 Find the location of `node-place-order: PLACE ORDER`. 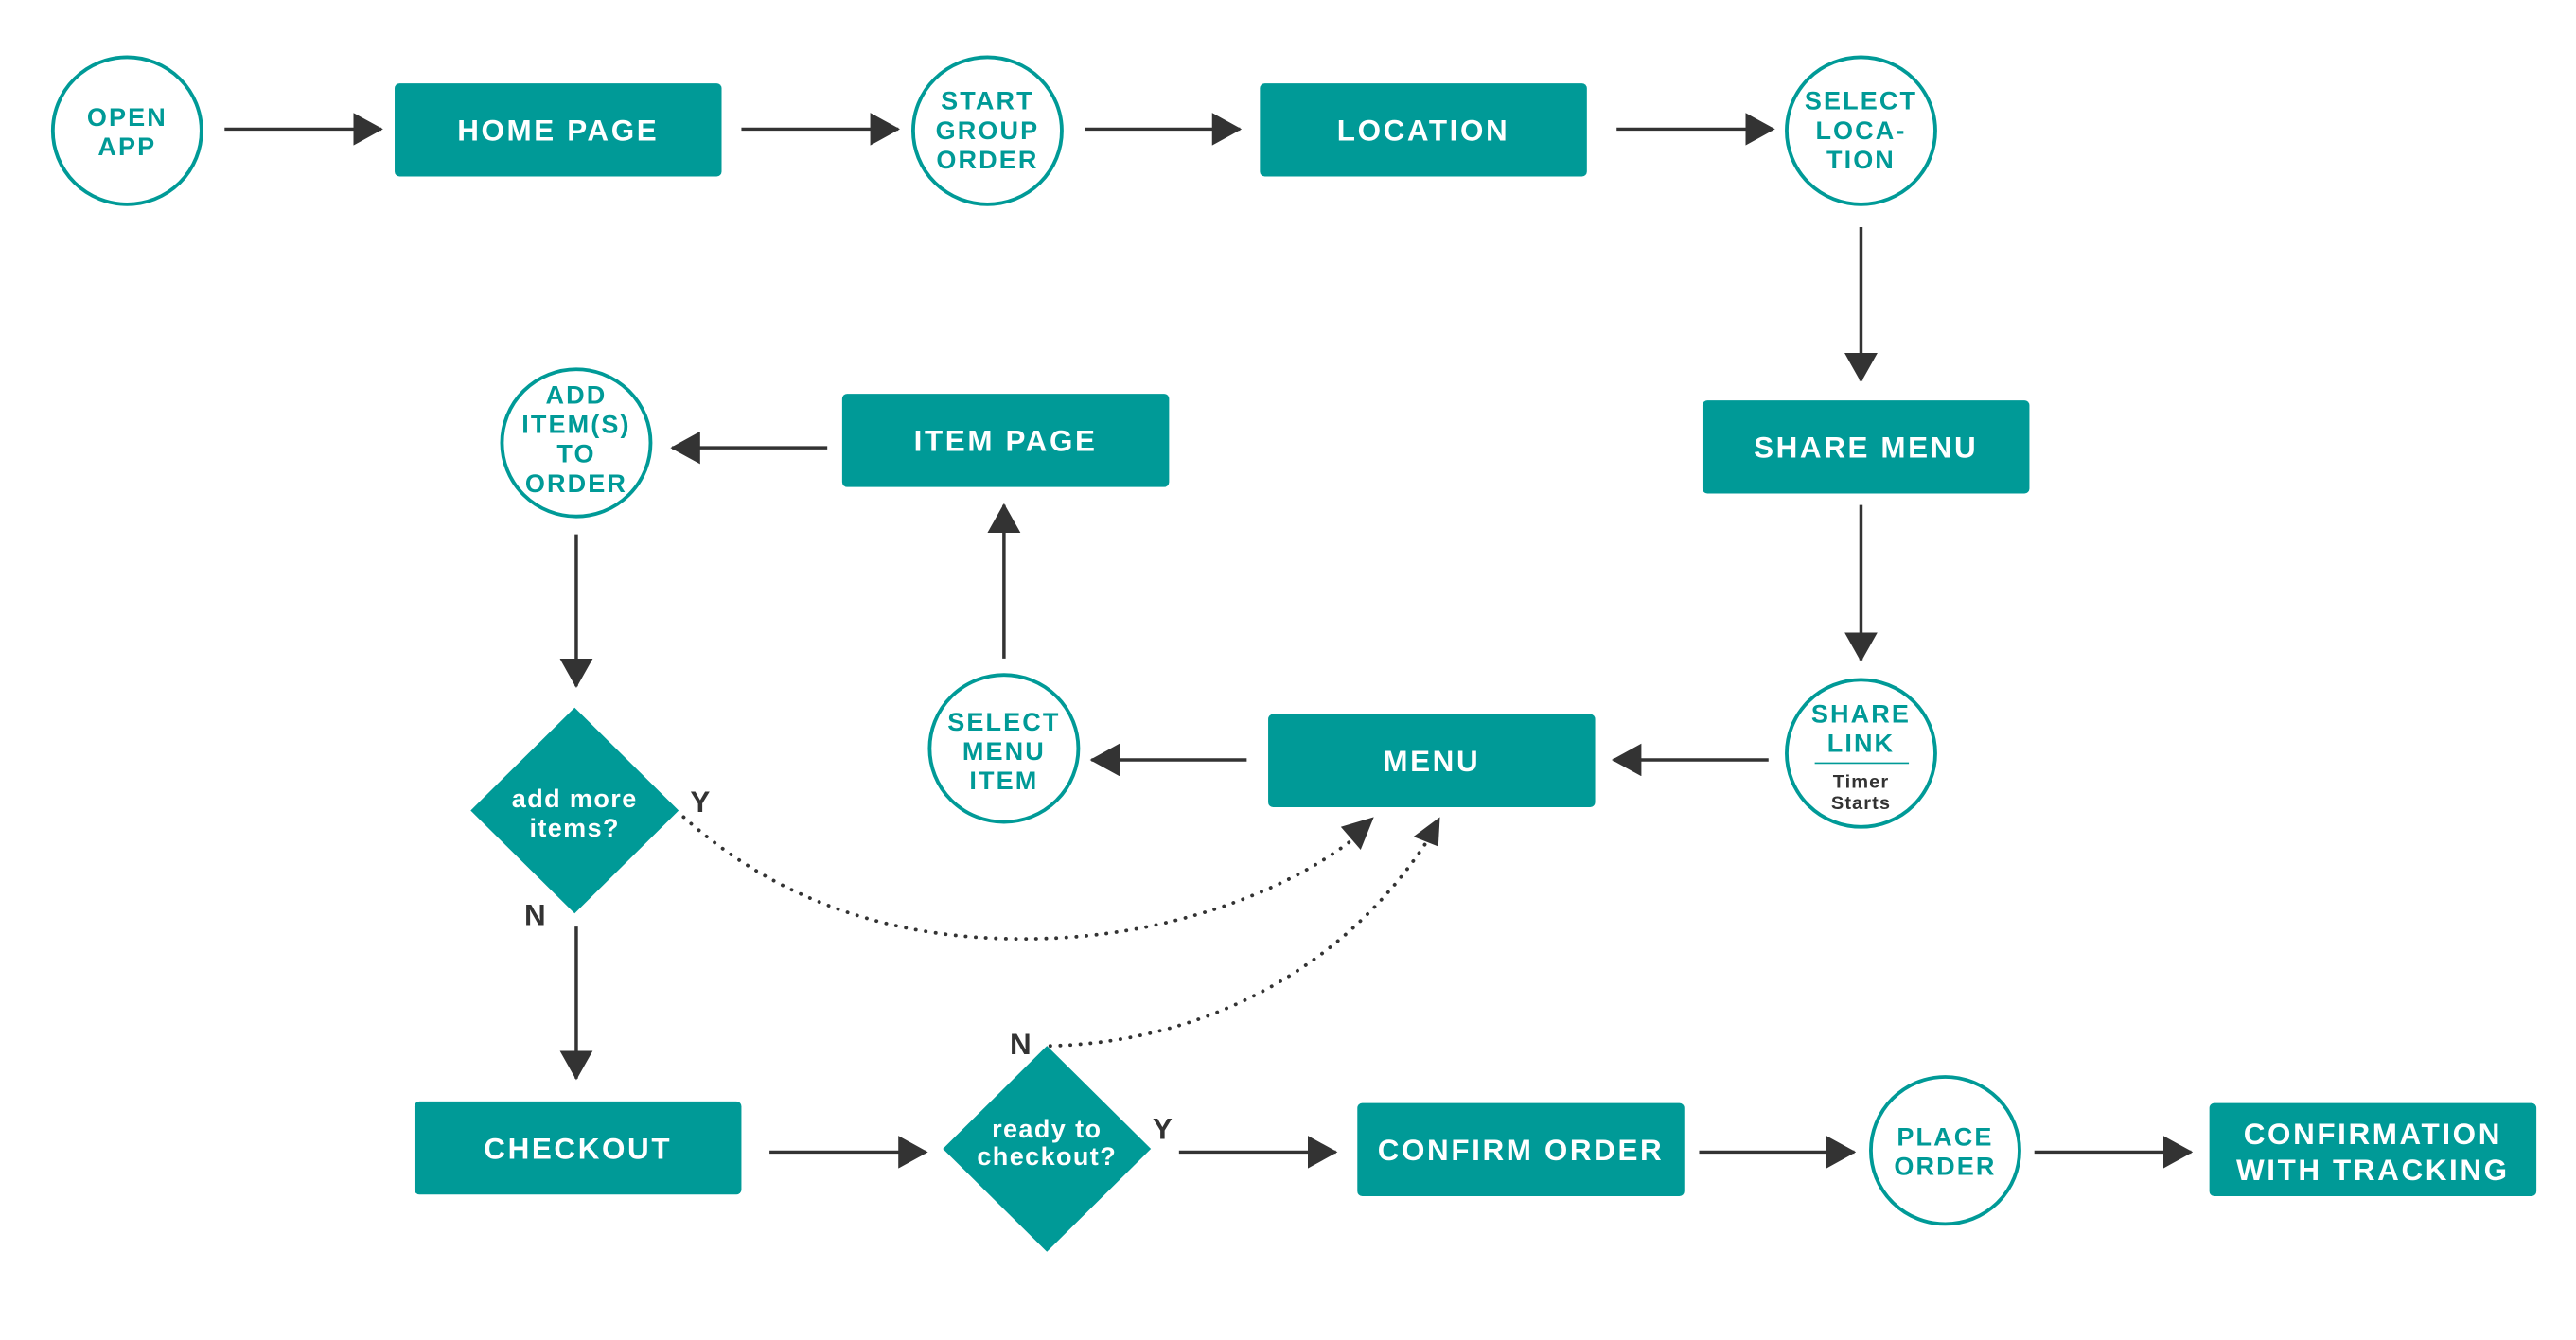

node-place-order: PLACE ORDER is located at coordinates (1945, 1150).